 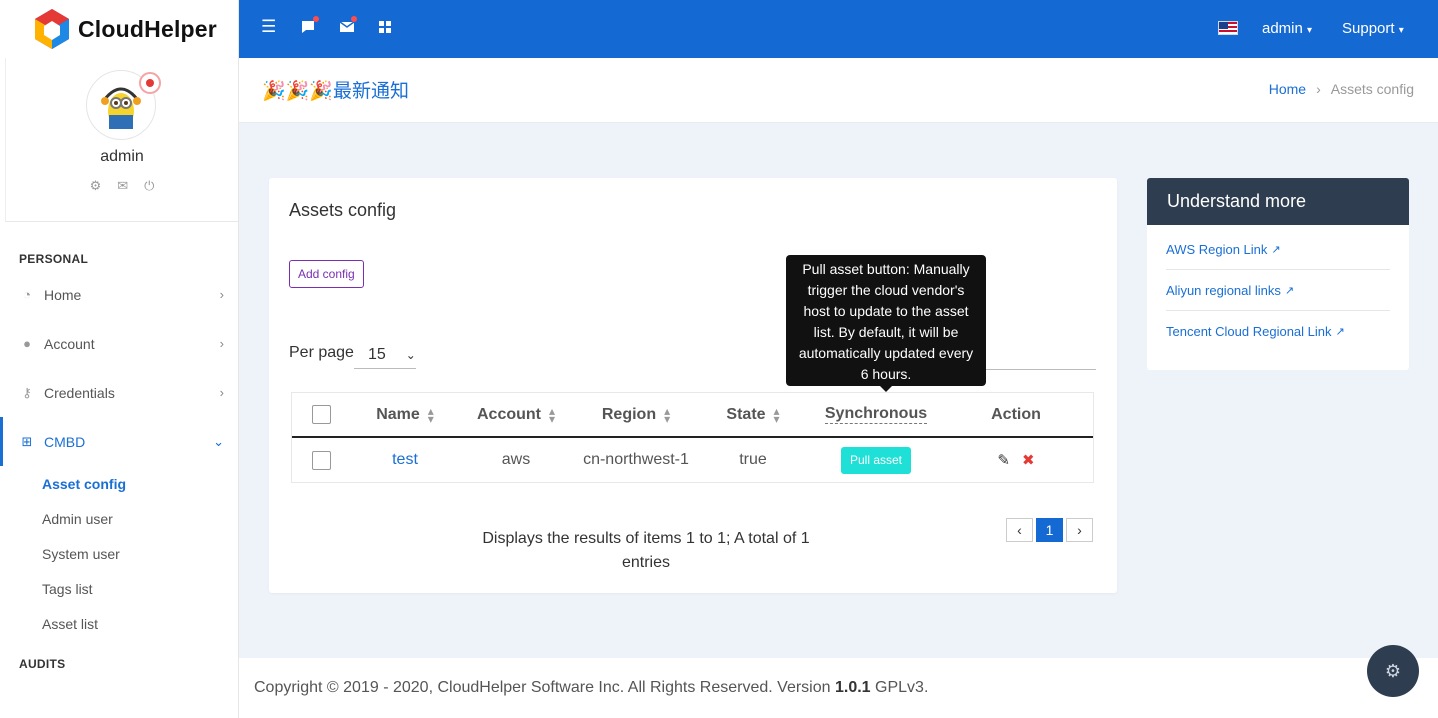 What do you see at coordinates (147, 28) in the screenshot?
I see `brand-name: CloudHelper` at bounding box center [147, 28].